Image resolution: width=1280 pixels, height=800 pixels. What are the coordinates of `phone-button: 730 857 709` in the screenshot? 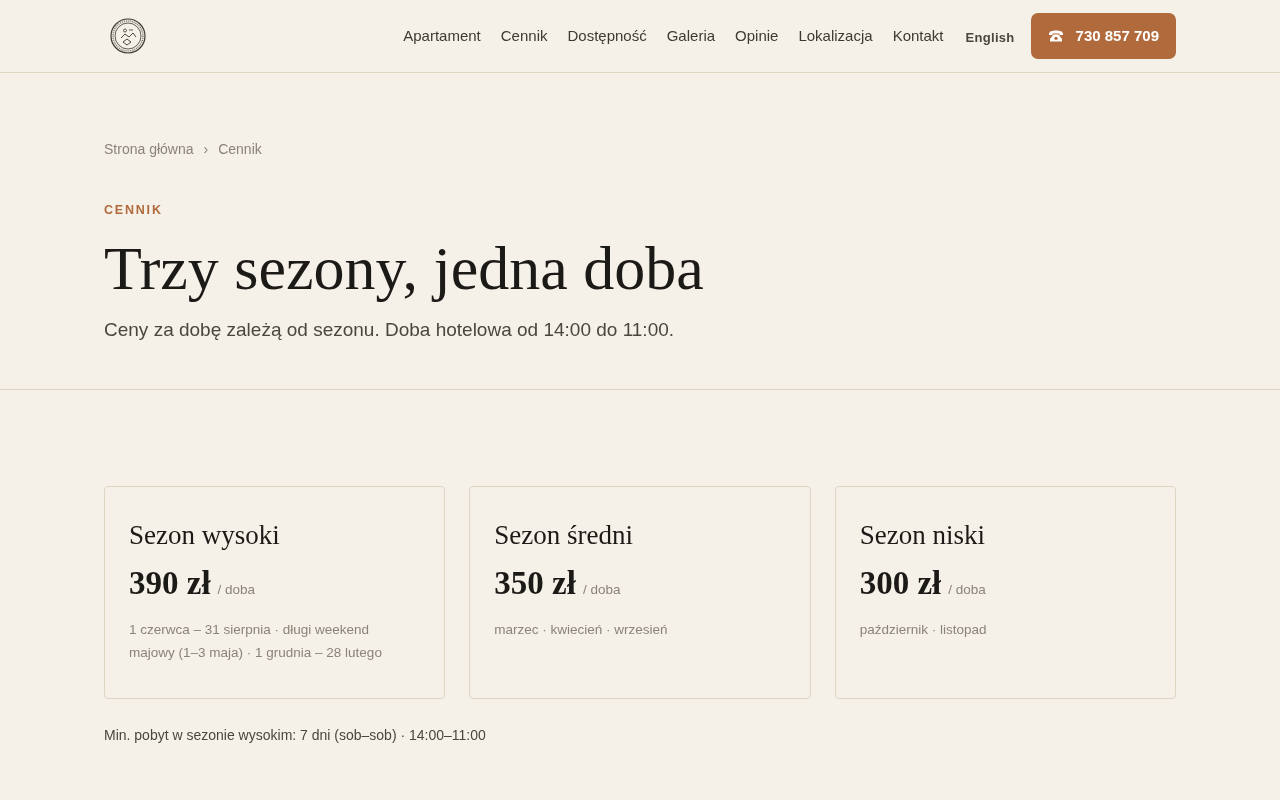 It's located at (1103, 36).